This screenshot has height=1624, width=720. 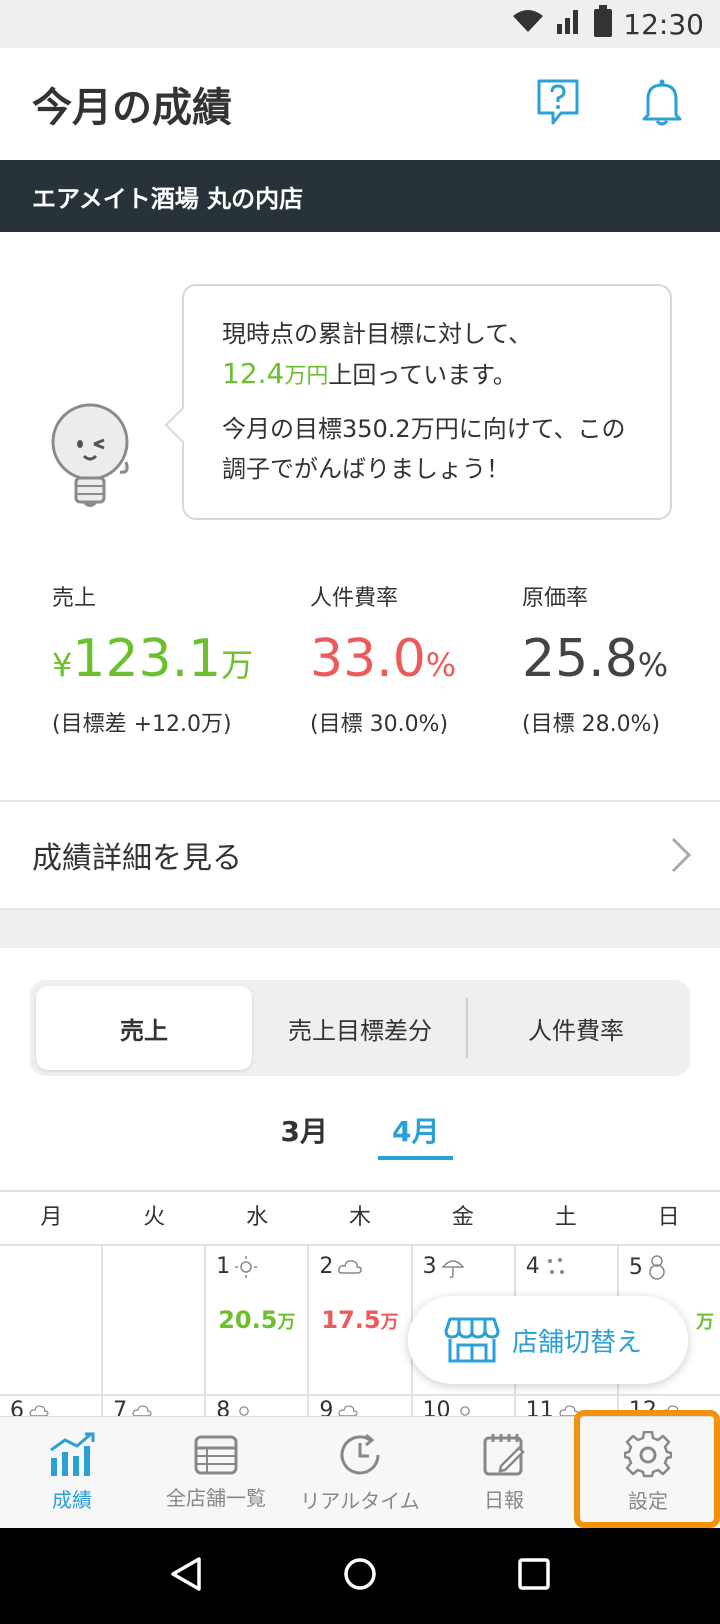 I want to click on calendar-day: 4, so click(x=532, y=1266).